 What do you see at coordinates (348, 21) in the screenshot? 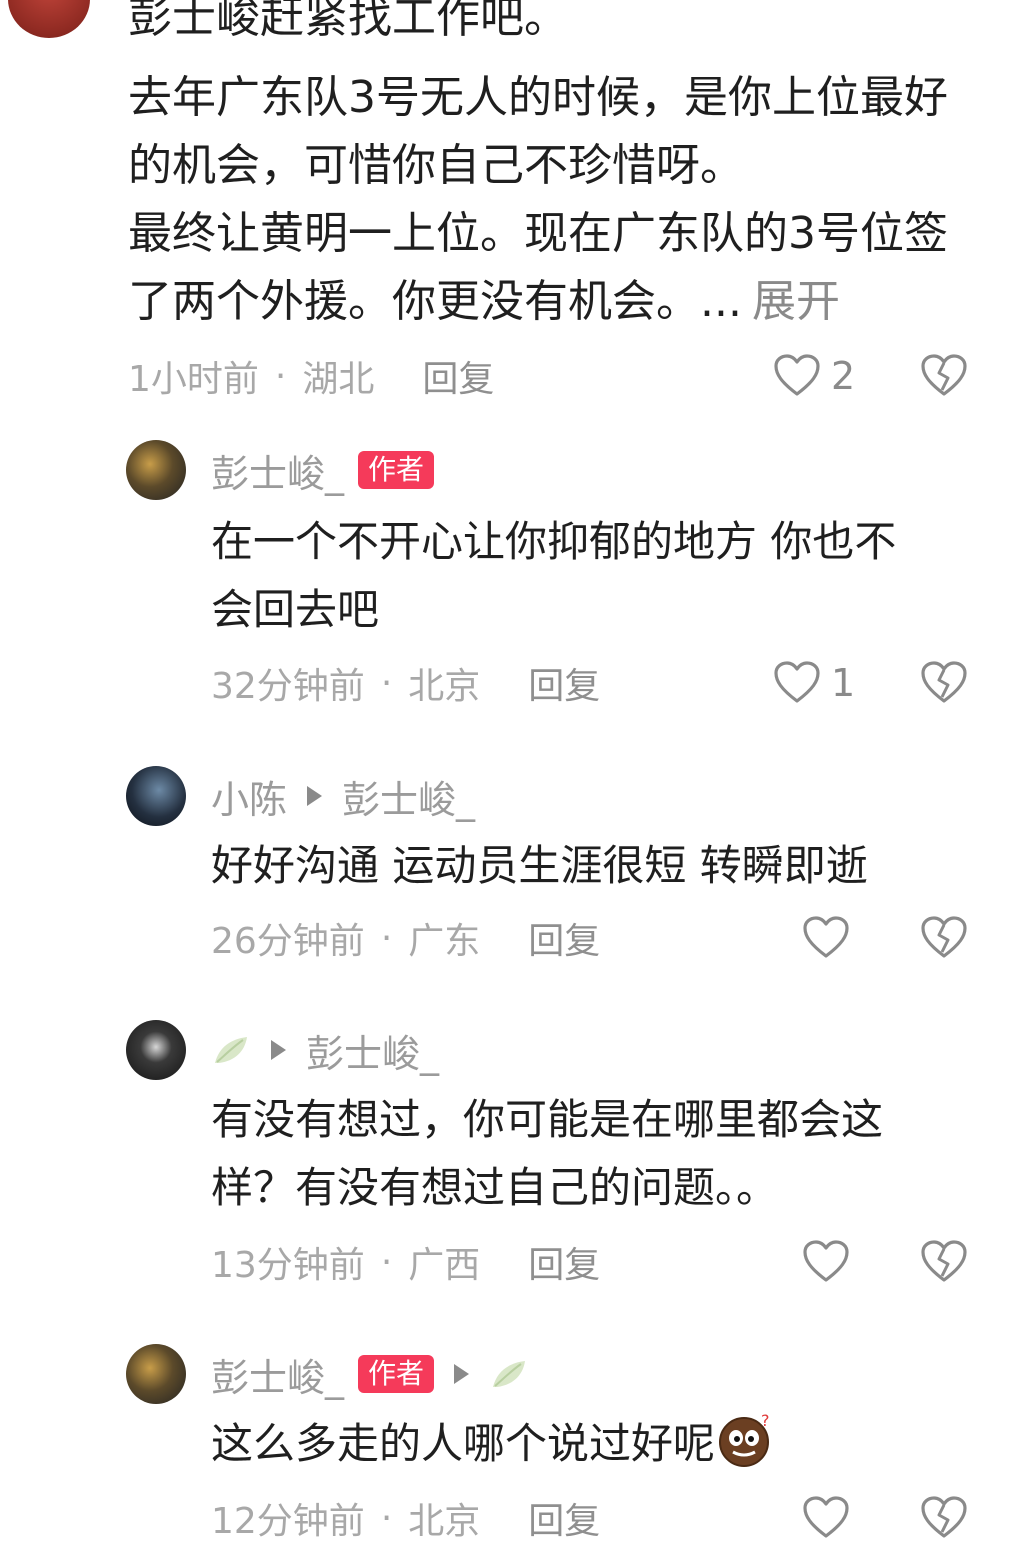
I see `comment-text-cut: 彭士峻赶紧找工作吧。` at bounding box center [348, 21].